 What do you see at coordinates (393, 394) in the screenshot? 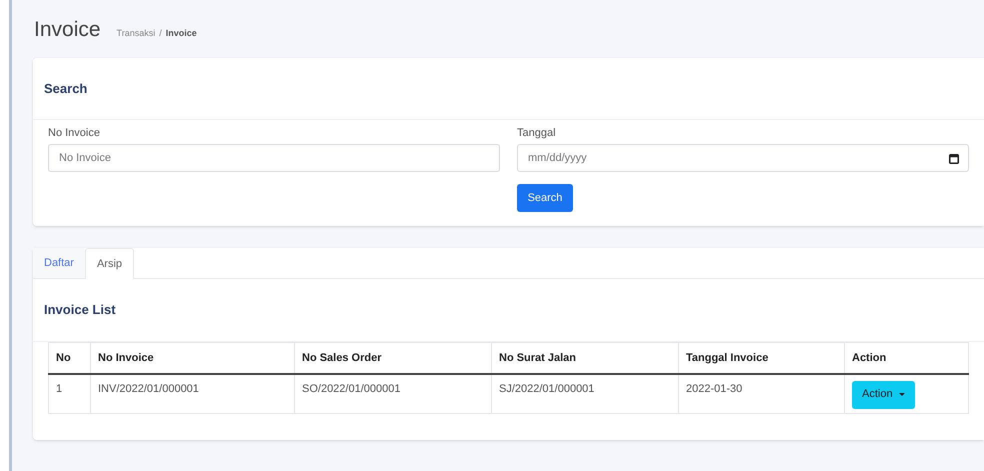
I see `table-cell: SO/2022/01/000001` at bounding box center [393, 394].